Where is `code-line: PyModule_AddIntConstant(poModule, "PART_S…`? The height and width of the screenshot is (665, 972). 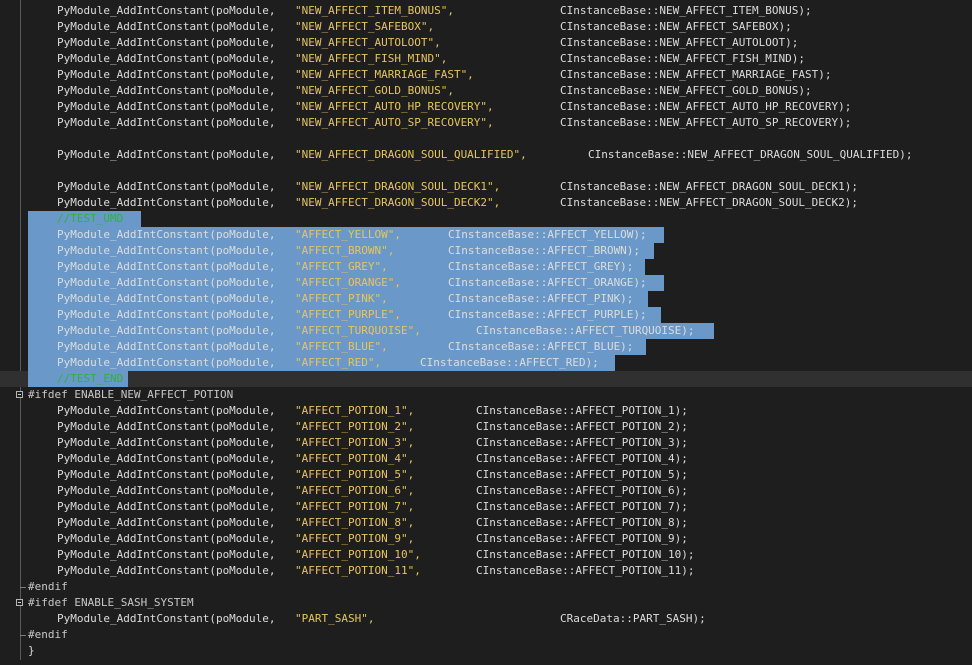
code-line: PyModule_AddIntConstant(poModule, "PART_S… is located at coordinates (486, 619).